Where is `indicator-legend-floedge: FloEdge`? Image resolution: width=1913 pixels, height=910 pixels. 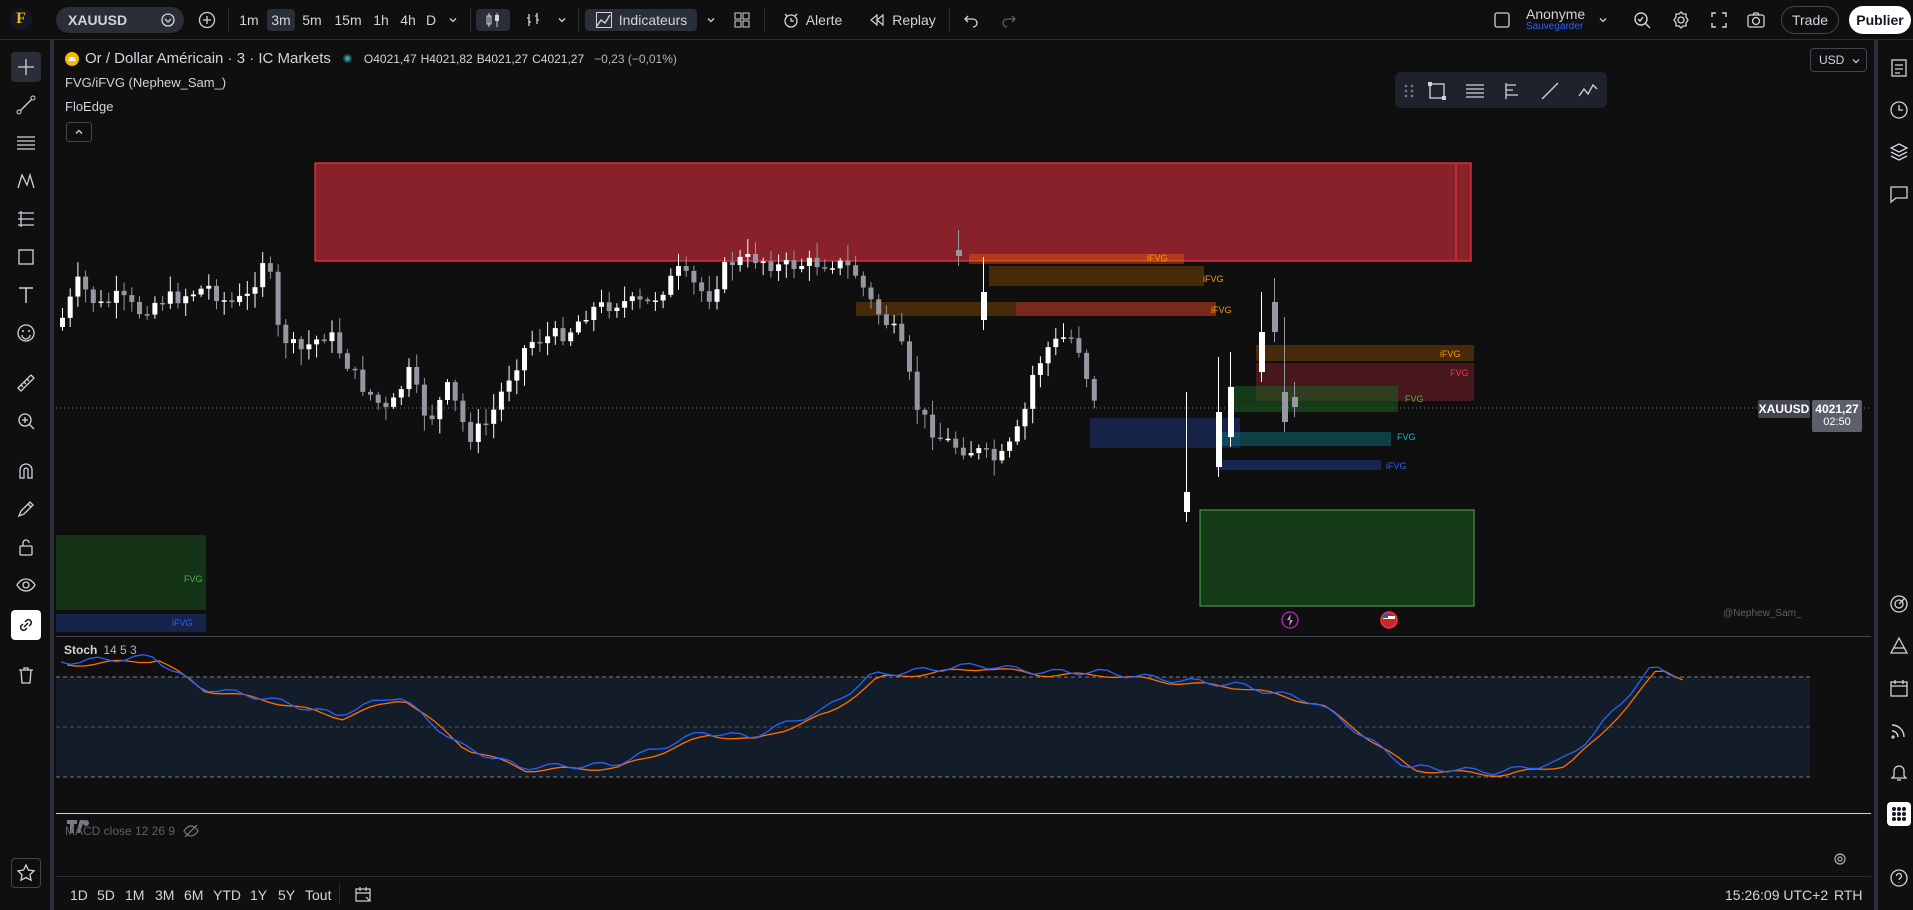 indicator-legend-floedge: FloEdge is located at coordinates (89, 106).